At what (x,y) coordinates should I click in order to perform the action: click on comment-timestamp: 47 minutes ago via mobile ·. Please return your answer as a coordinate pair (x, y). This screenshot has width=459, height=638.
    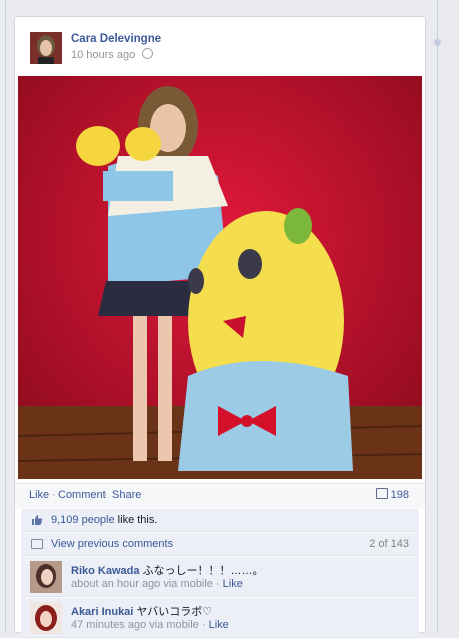
    Looking at the image, I should click on (140, 625).